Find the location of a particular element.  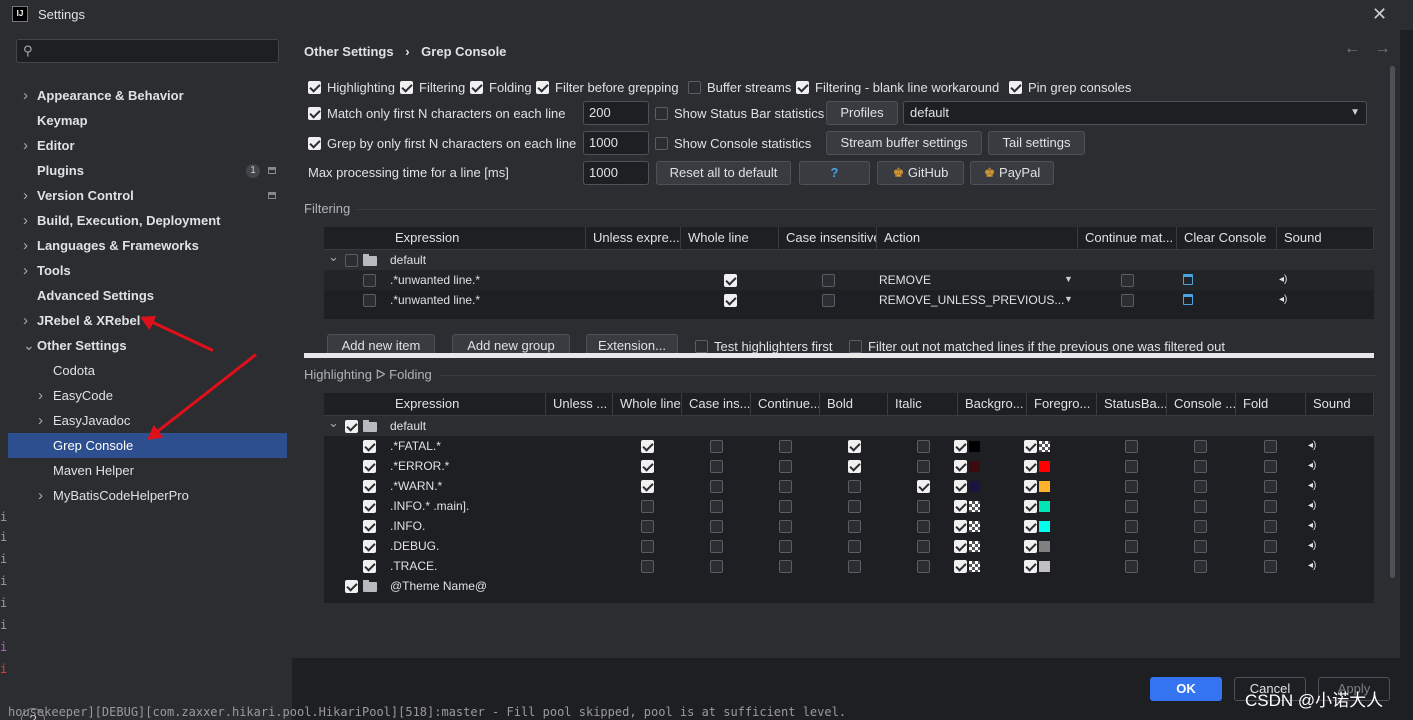

forward-arrow-icon: → is located at coordinates (1382, 48).